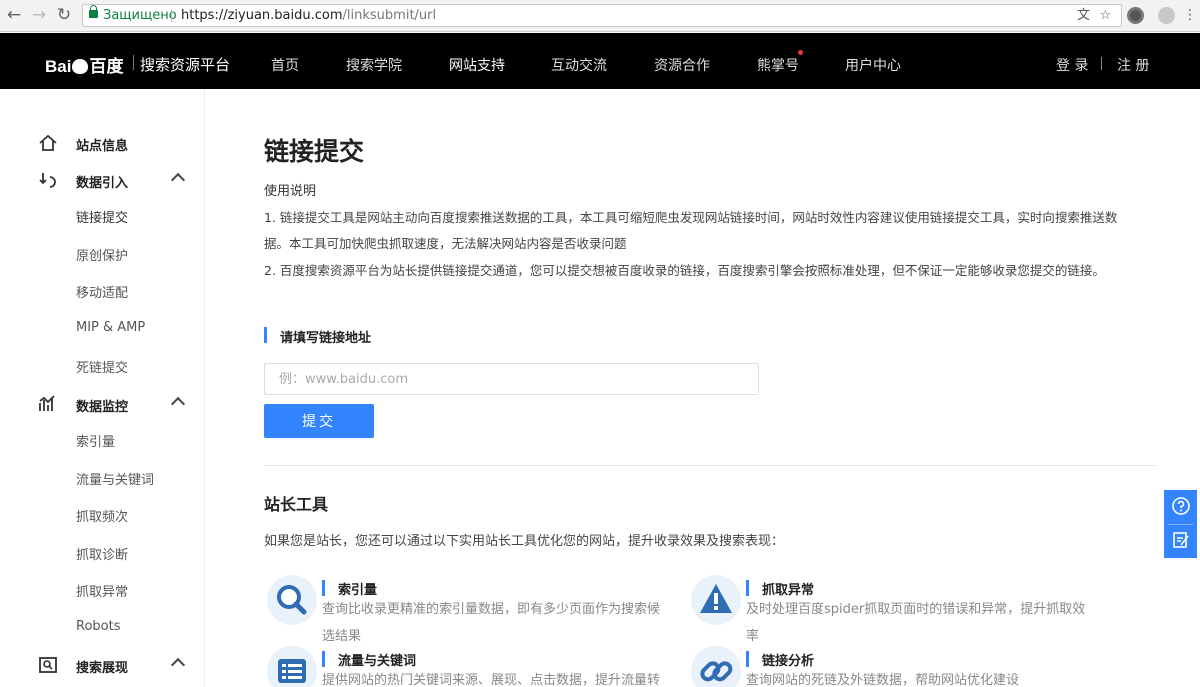 The height and width of the screenshot is (687, 1200). I want to click on nav-home: 首页, so click(285, 65).